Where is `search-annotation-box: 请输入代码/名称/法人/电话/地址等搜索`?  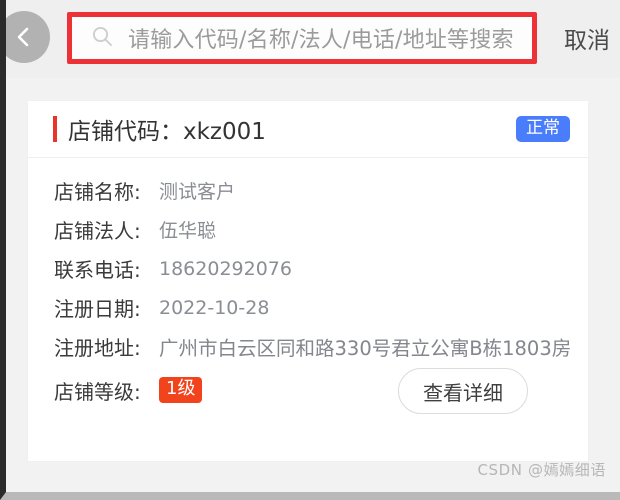
search-annotation-box: 请输入代码/名称/法人/电话/地址等搜索 is located at coordinates (302, 38).